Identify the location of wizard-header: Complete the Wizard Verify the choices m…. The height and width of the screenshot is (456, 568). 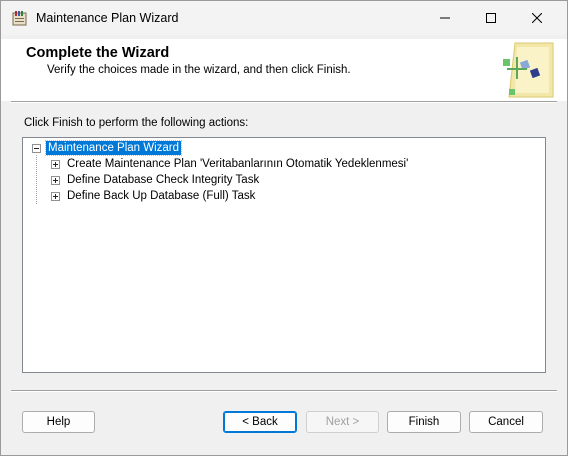
(284, 70).